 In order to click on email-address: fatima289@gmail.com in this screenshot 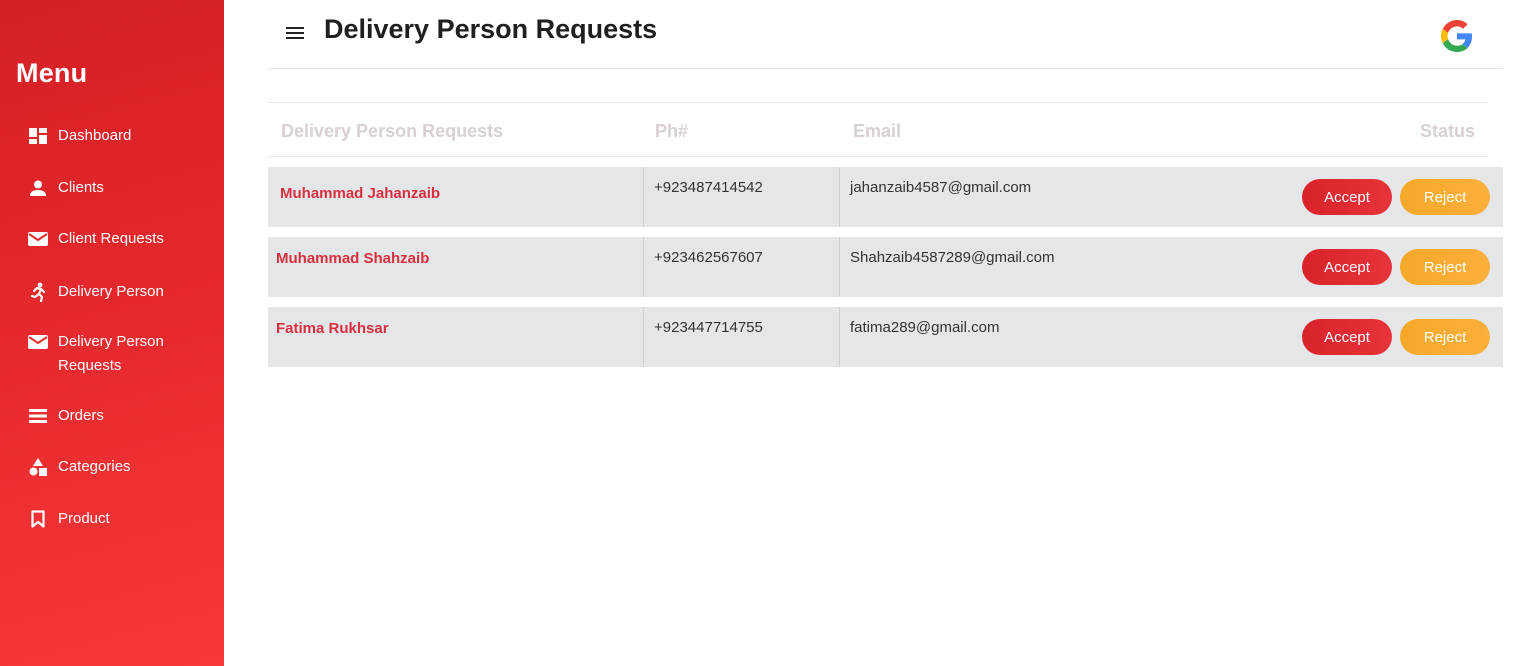, I will do `click(925, 327)`.